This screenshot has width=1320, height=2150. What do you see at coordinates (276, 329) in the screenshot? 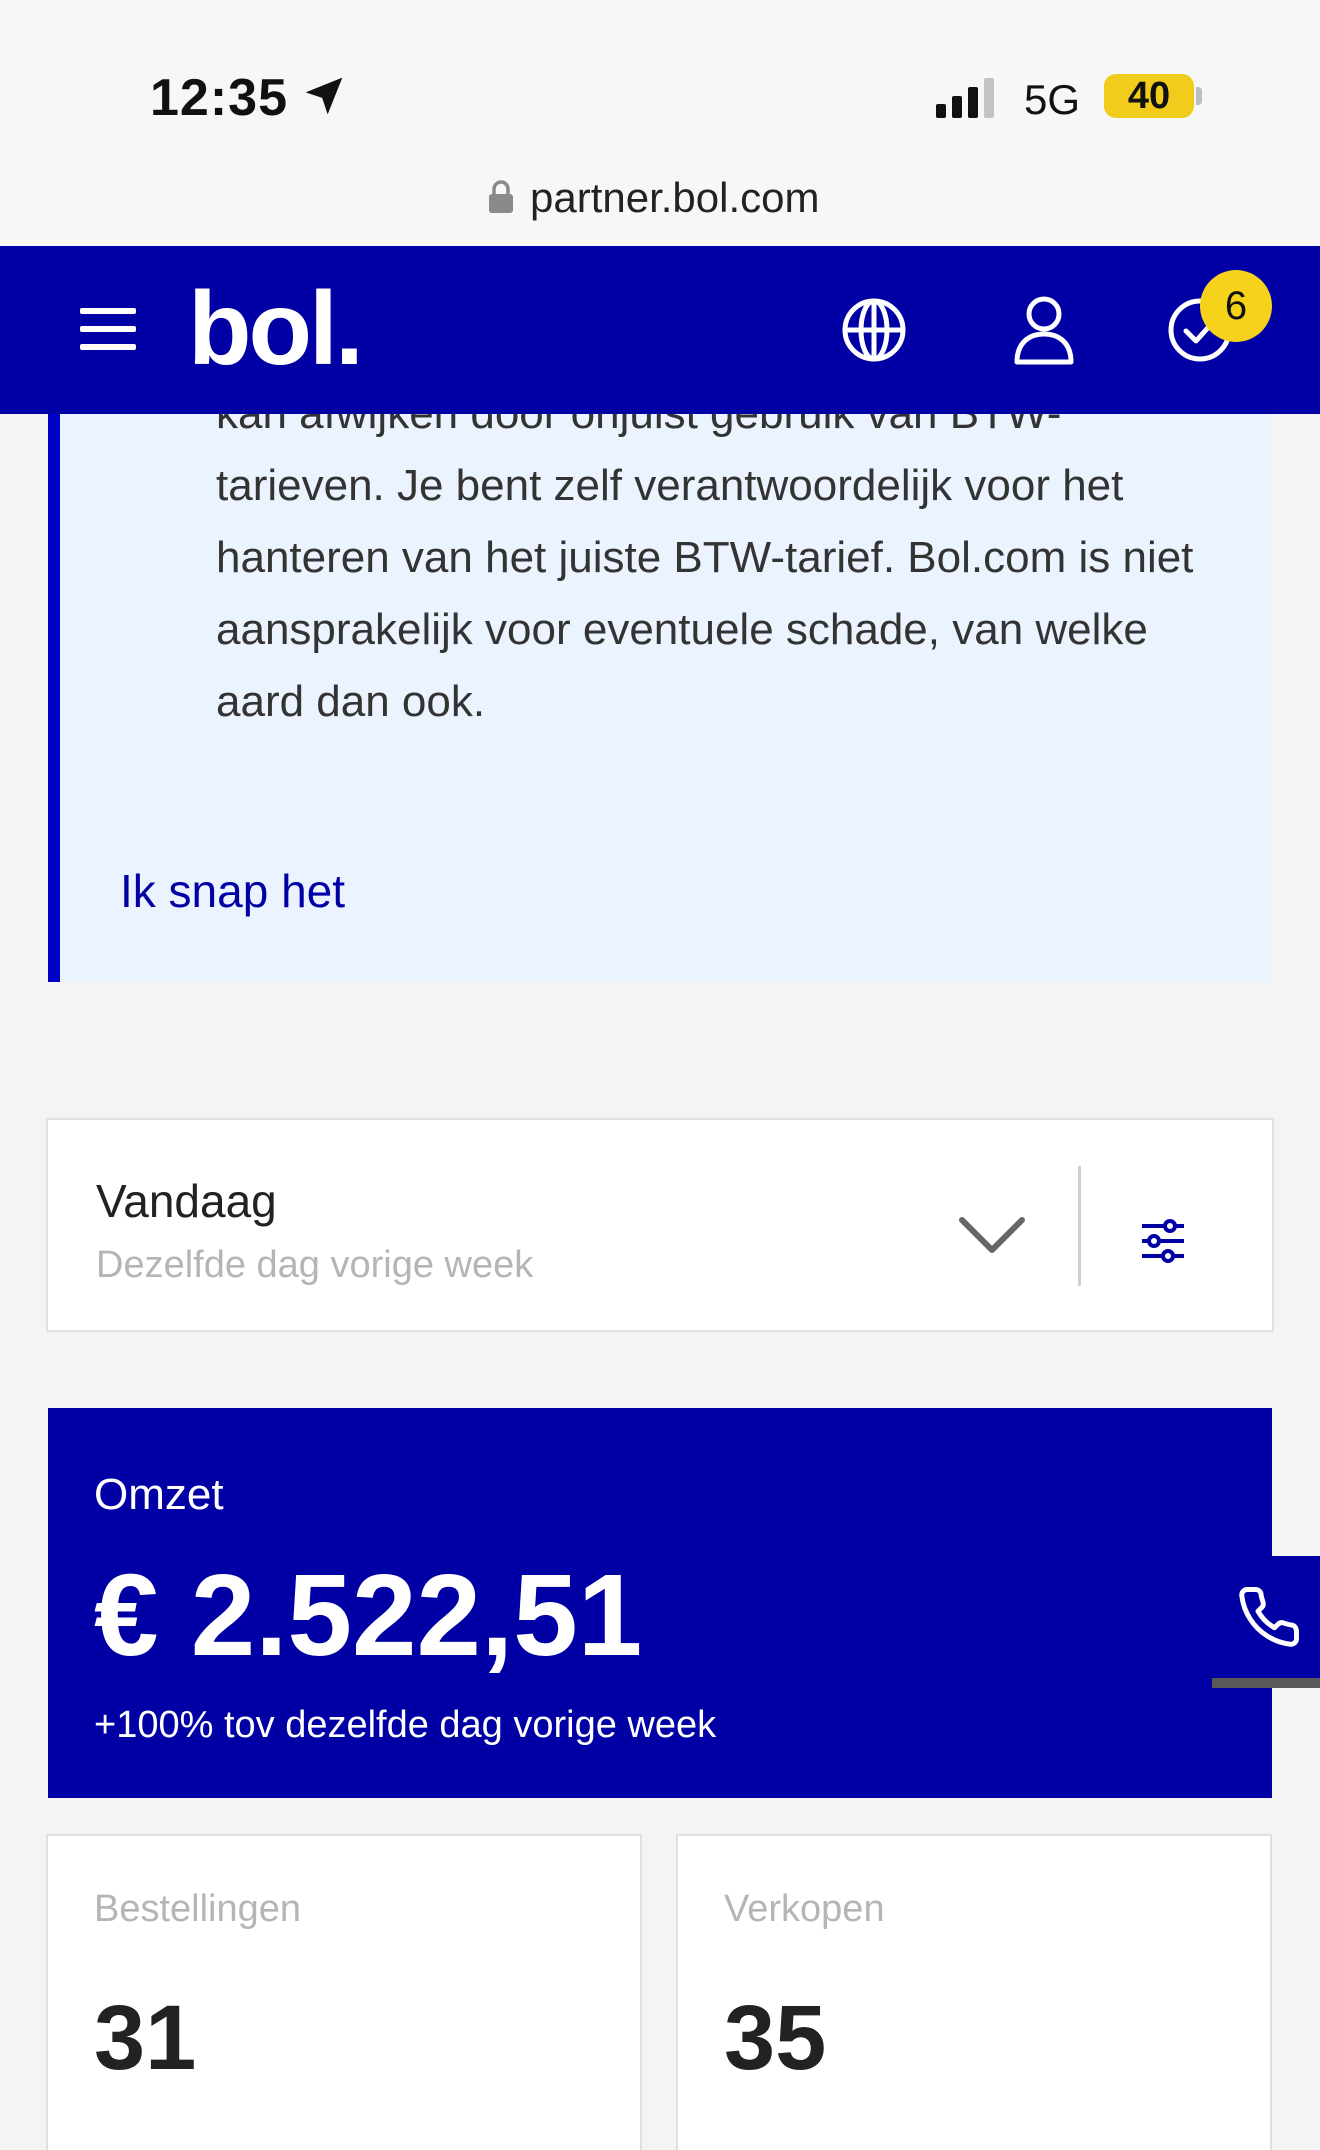
I see `bol-logo: bol.` at bounding box center [276, 329].